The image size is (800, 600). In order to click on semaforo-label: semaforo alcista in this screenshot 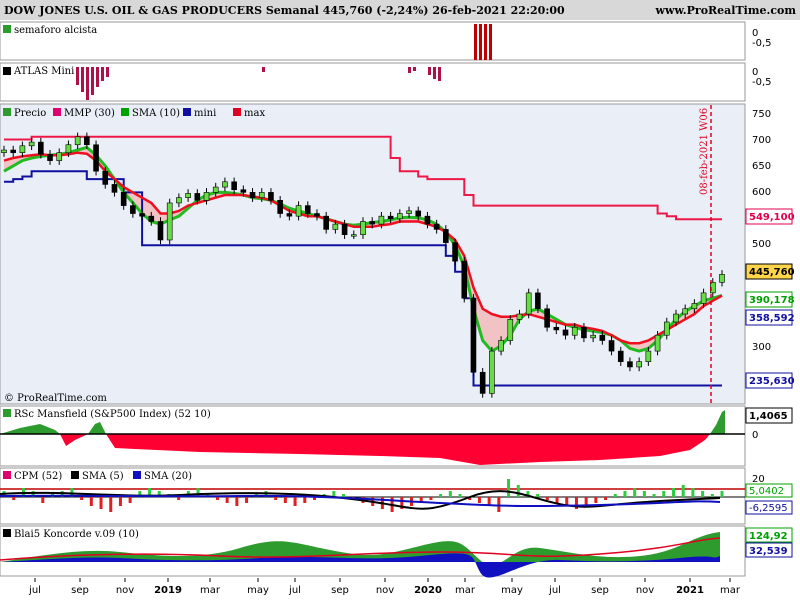, I will do `click(55, 30)`.